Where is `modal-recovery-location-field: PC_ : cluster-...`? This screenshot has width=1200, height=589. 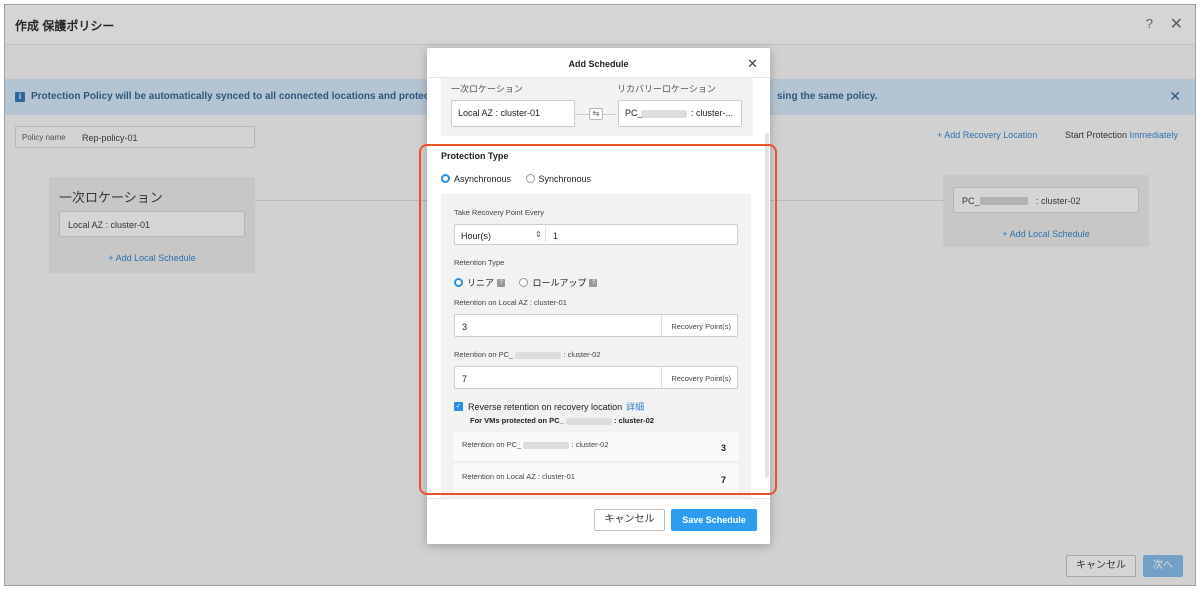
modal-recovery-location-field: PC_ : cluster-... is located at coordinates (680, 113).